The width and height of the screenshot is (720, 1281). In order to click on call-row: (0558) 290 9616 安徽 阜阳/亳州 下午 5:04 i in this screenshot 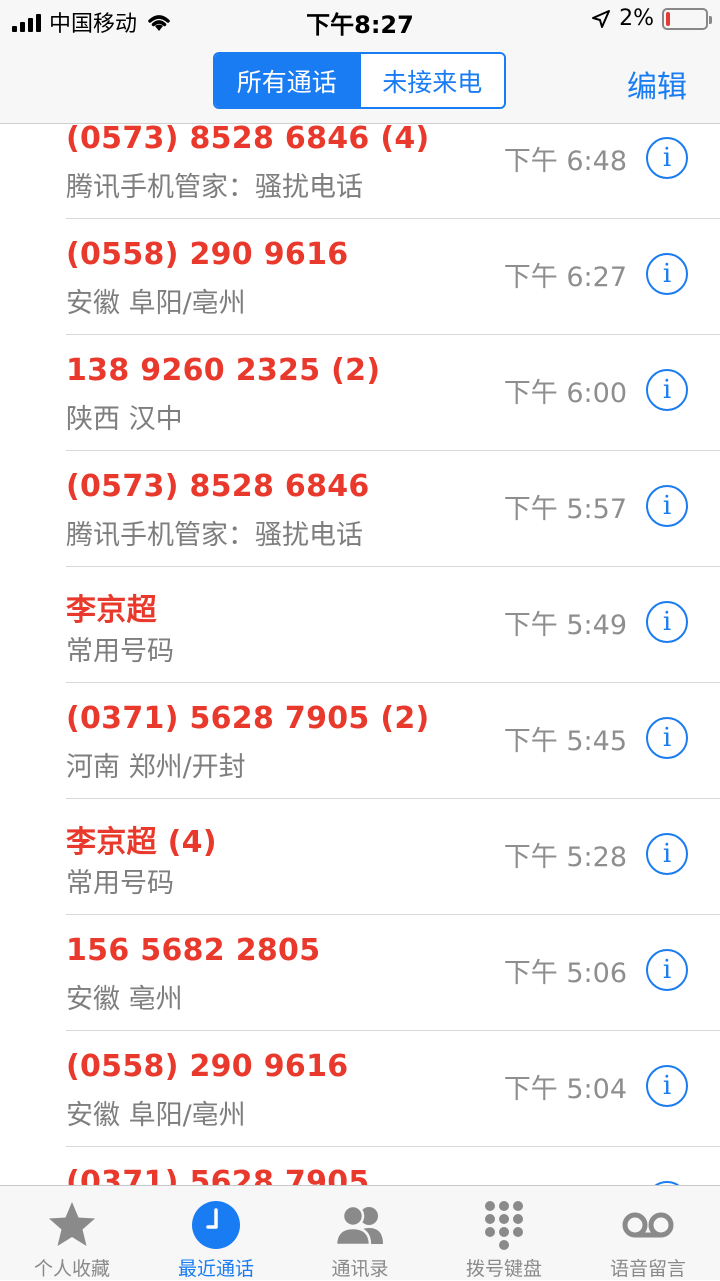, I will do `click(360, 1089)`.